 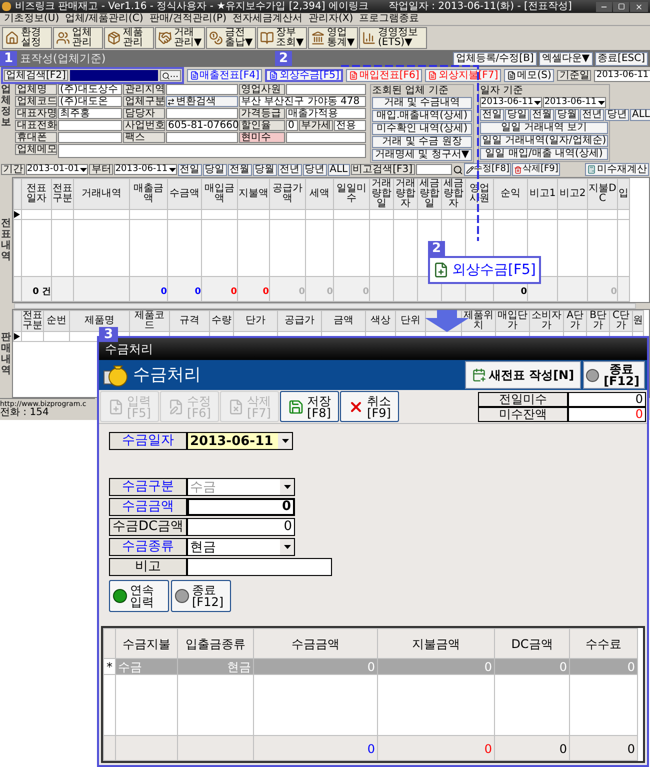 I want to click on minimize-button, so click(x=604, y=7).